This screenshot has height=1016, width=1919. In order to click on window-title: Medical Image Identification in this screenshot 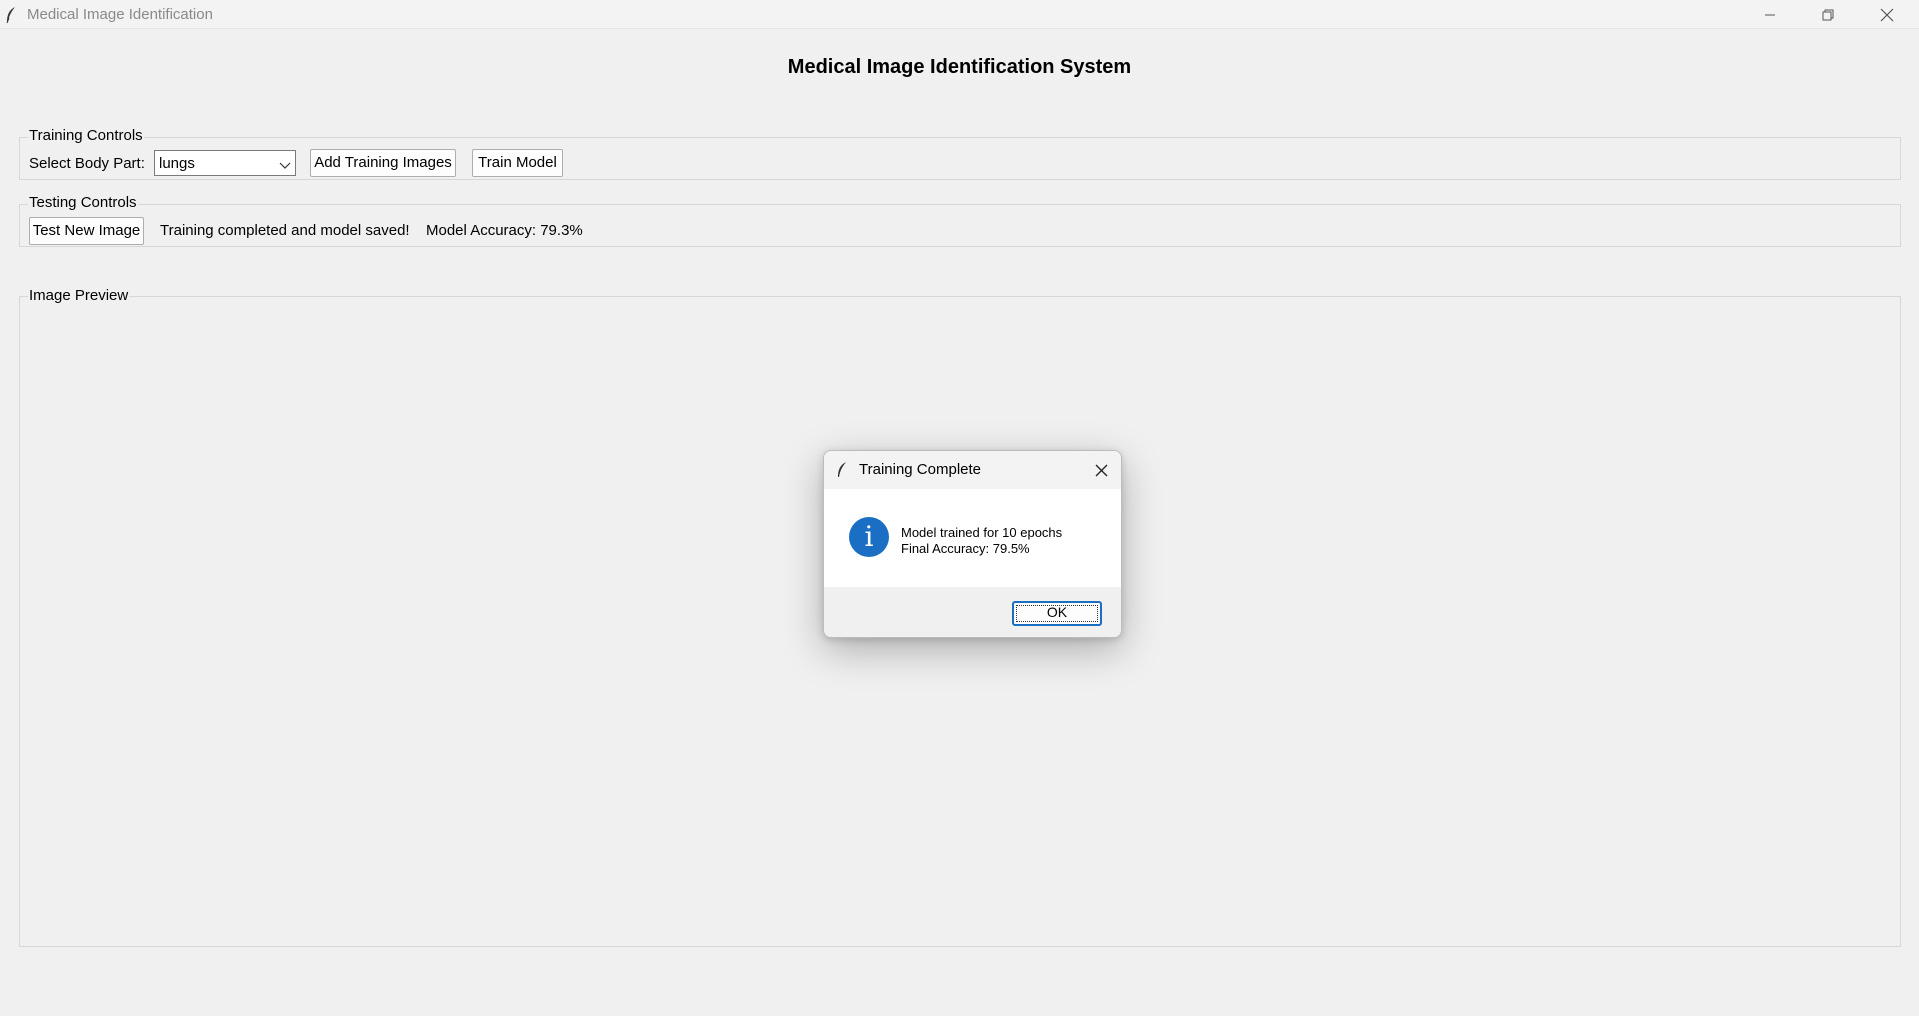, I will do `click(120, 14)`.